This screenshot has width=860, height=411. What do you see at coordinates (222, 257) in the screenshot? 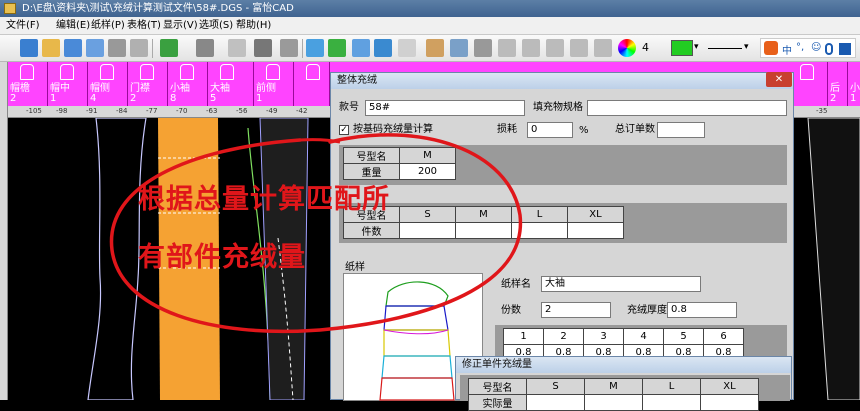
I see `annotation-text: 有部件充绒量` at bounding box center [222, 257].